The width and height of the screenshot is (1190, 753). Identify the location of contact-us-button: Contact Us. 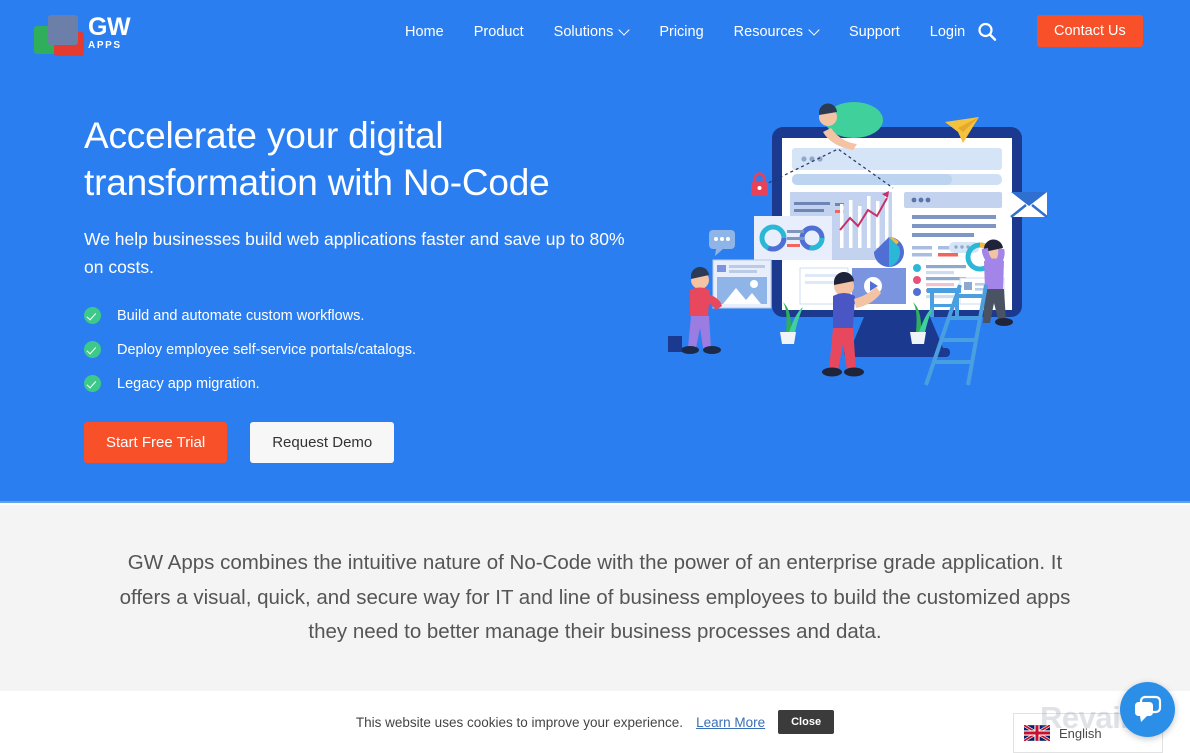
(1090, 31).